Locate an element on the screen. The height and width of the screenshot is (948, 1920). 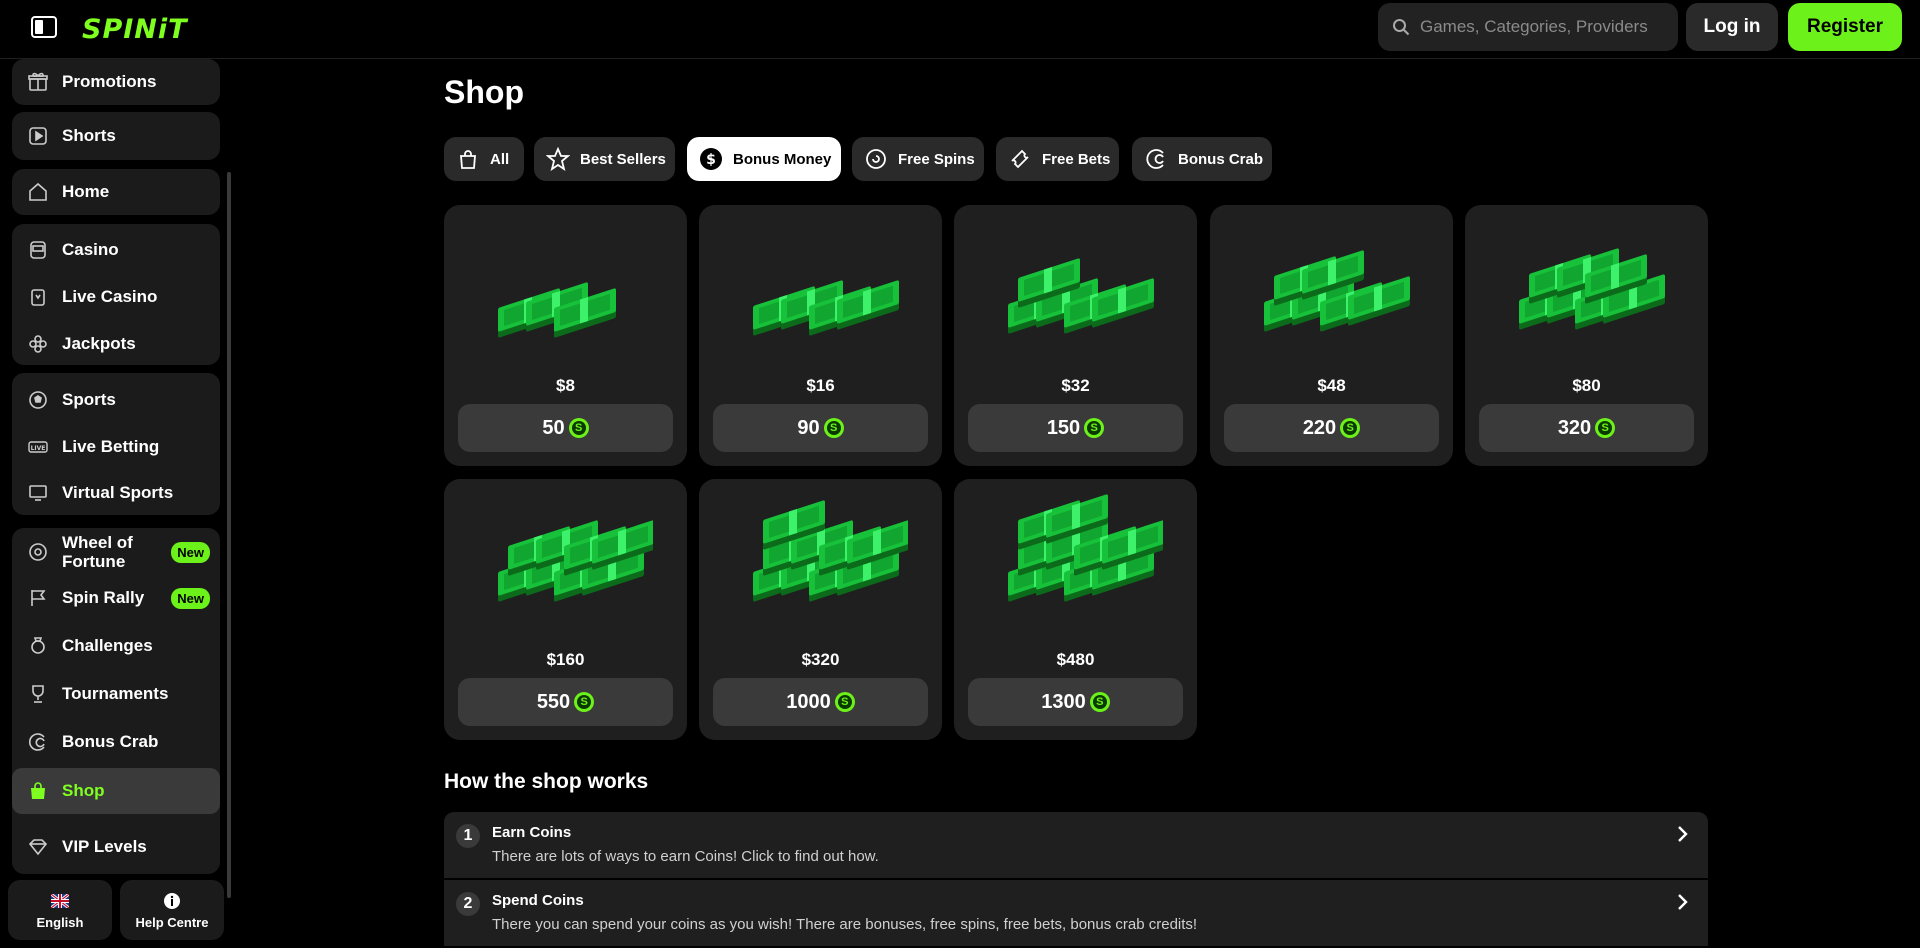
sidebar-item-challenges: Challenges is located at coordinates (116, 646).